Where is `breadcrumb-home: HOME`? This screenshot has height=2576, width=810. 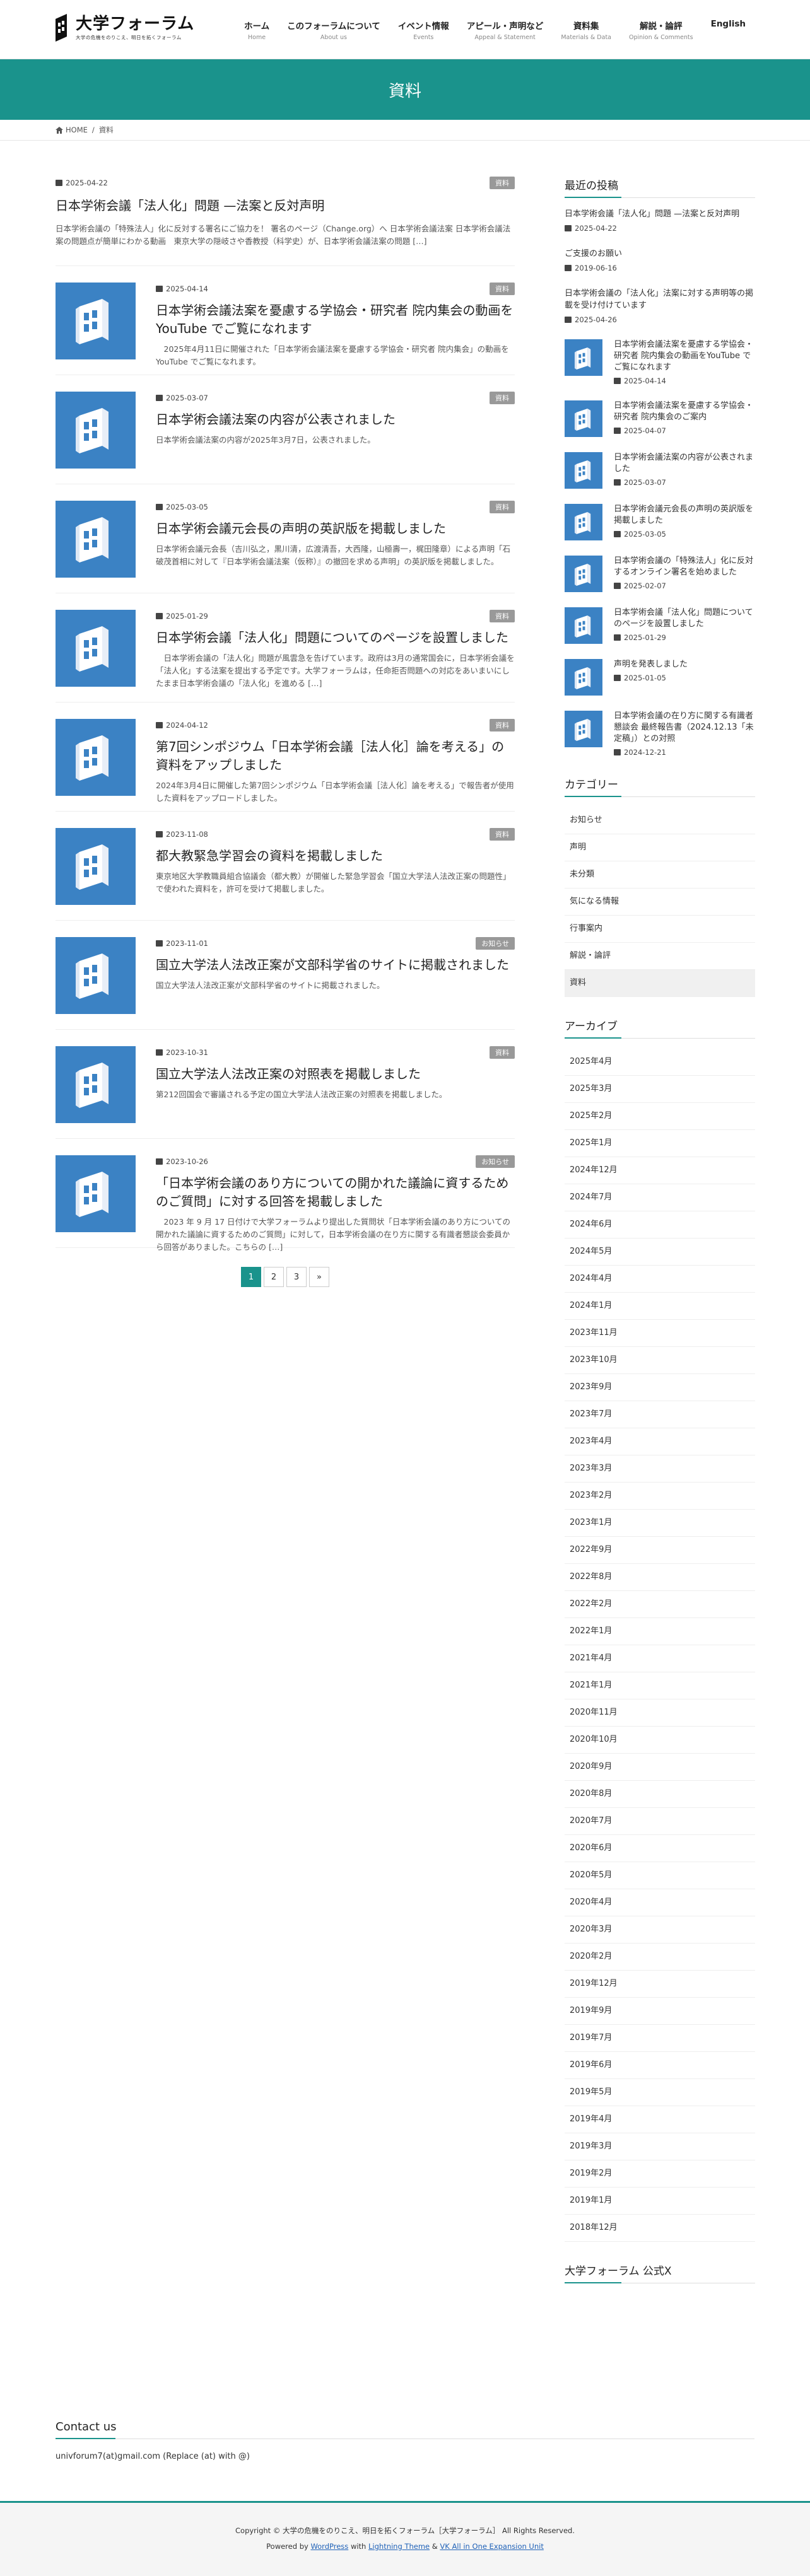 breadcrumb-home: HOME is located at coordinates (77, 129).